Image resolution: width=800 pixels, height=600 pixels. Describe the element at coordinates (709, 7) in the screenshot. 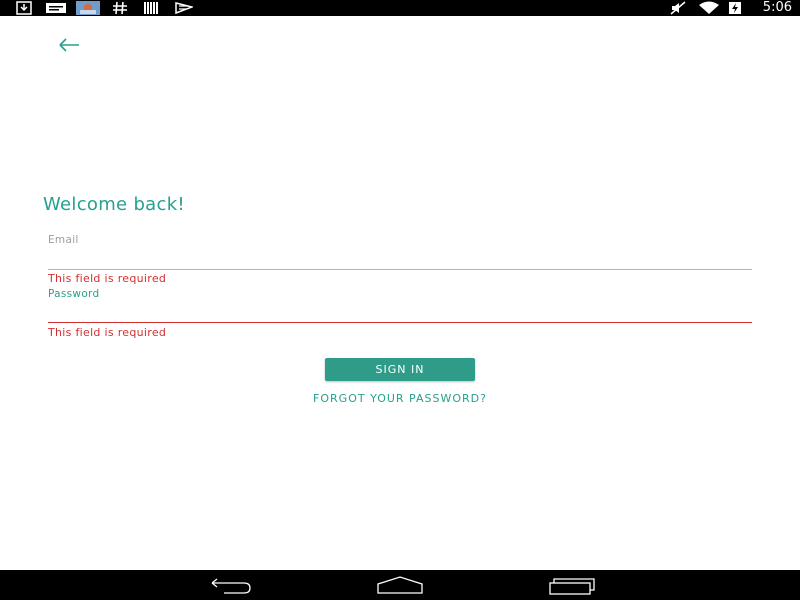

I see `wifi-icon` at that location.